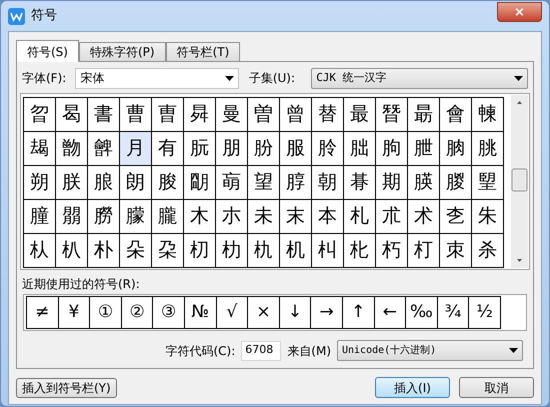 The image size is (550, 407). I want to click on symbol-cell: 朵, so click(136, 251).